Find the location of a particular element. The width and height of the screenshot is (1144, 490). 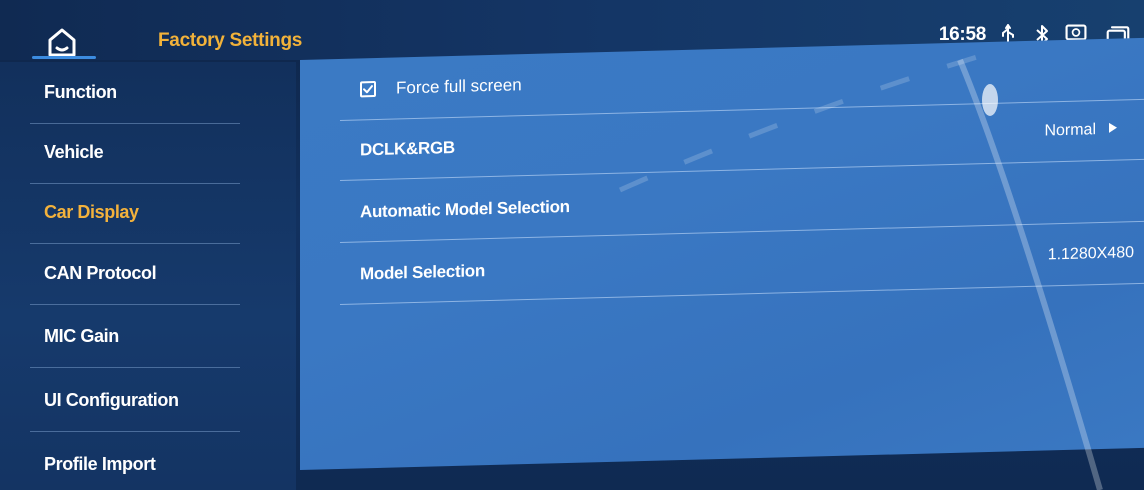

force-full-screen-label: Force full screen is located at coordinates (459, 86).